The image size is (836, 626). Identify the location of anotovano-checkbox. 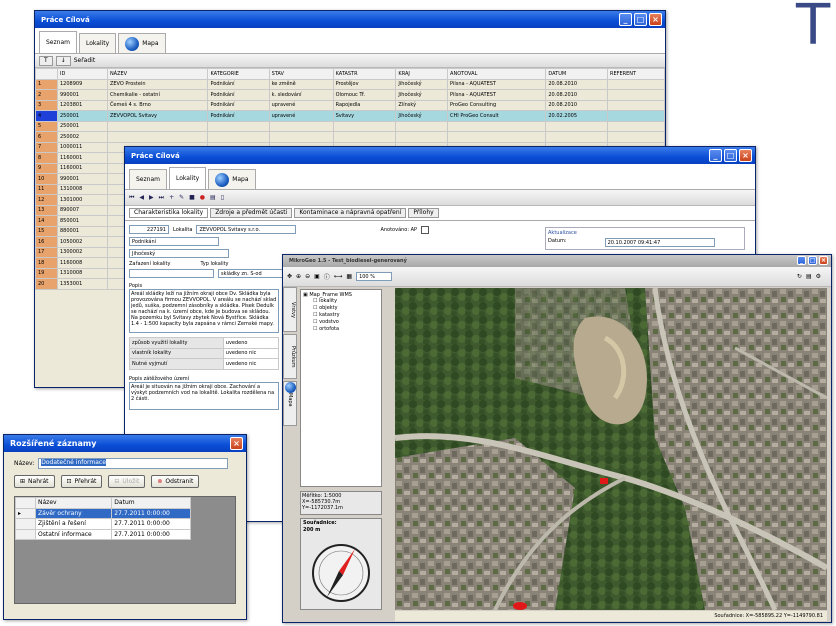
(425, 229).